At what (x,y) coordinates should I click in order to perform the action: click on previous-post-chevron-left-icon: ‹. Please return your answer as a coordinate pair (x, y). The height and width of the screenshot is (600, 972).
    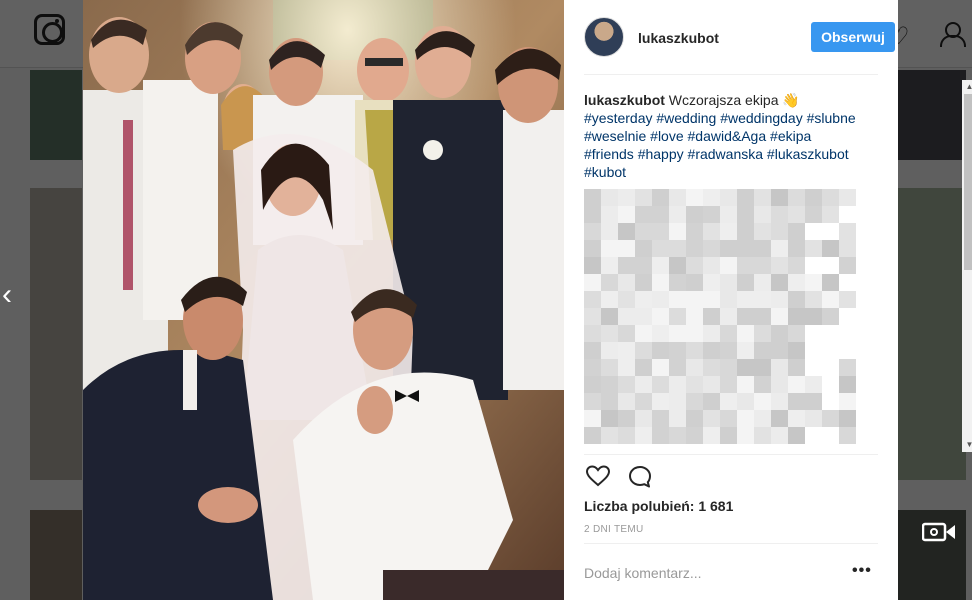
    Looking at the image, I should click on (7, 295).